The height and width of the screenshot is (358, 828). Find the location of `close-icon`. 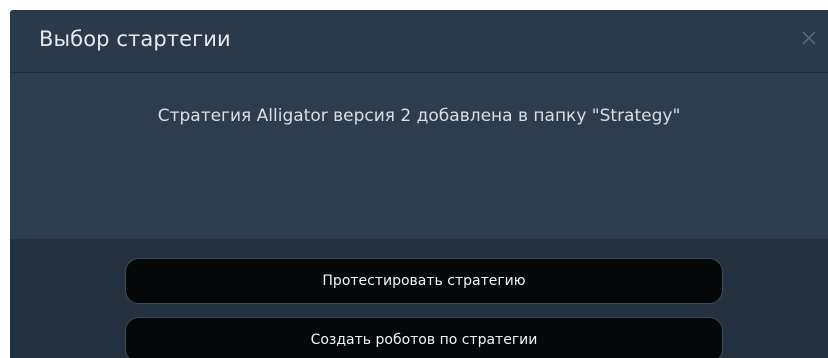

close-icon is located at coordinates (809, 38).